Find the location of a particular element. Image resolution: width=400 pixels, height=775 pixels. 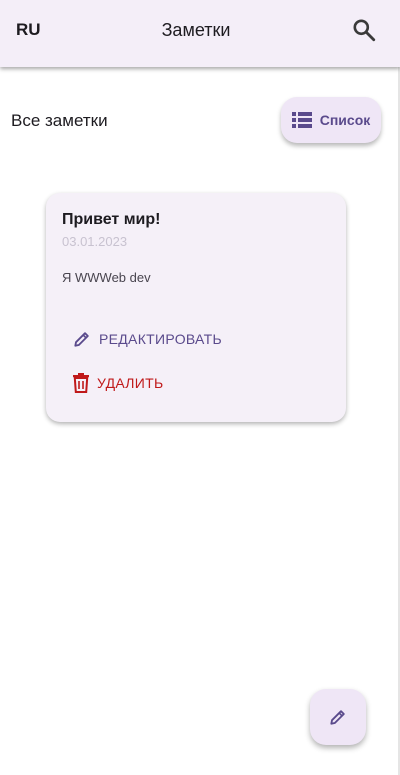

delete-note-label: УДАЛИТЬ is located at coordinates (130, 383).